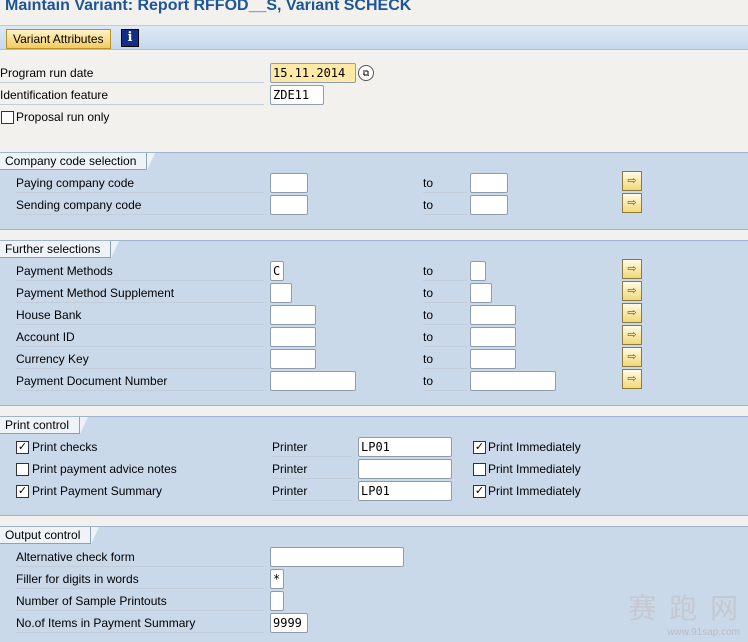 The height and width of the screenshot is (642, 748). What do you see at coordinates (58, 39) in the screenshot?
I see `variant-attributes-button: Variant Attributes` at bounding box center [58, 39].